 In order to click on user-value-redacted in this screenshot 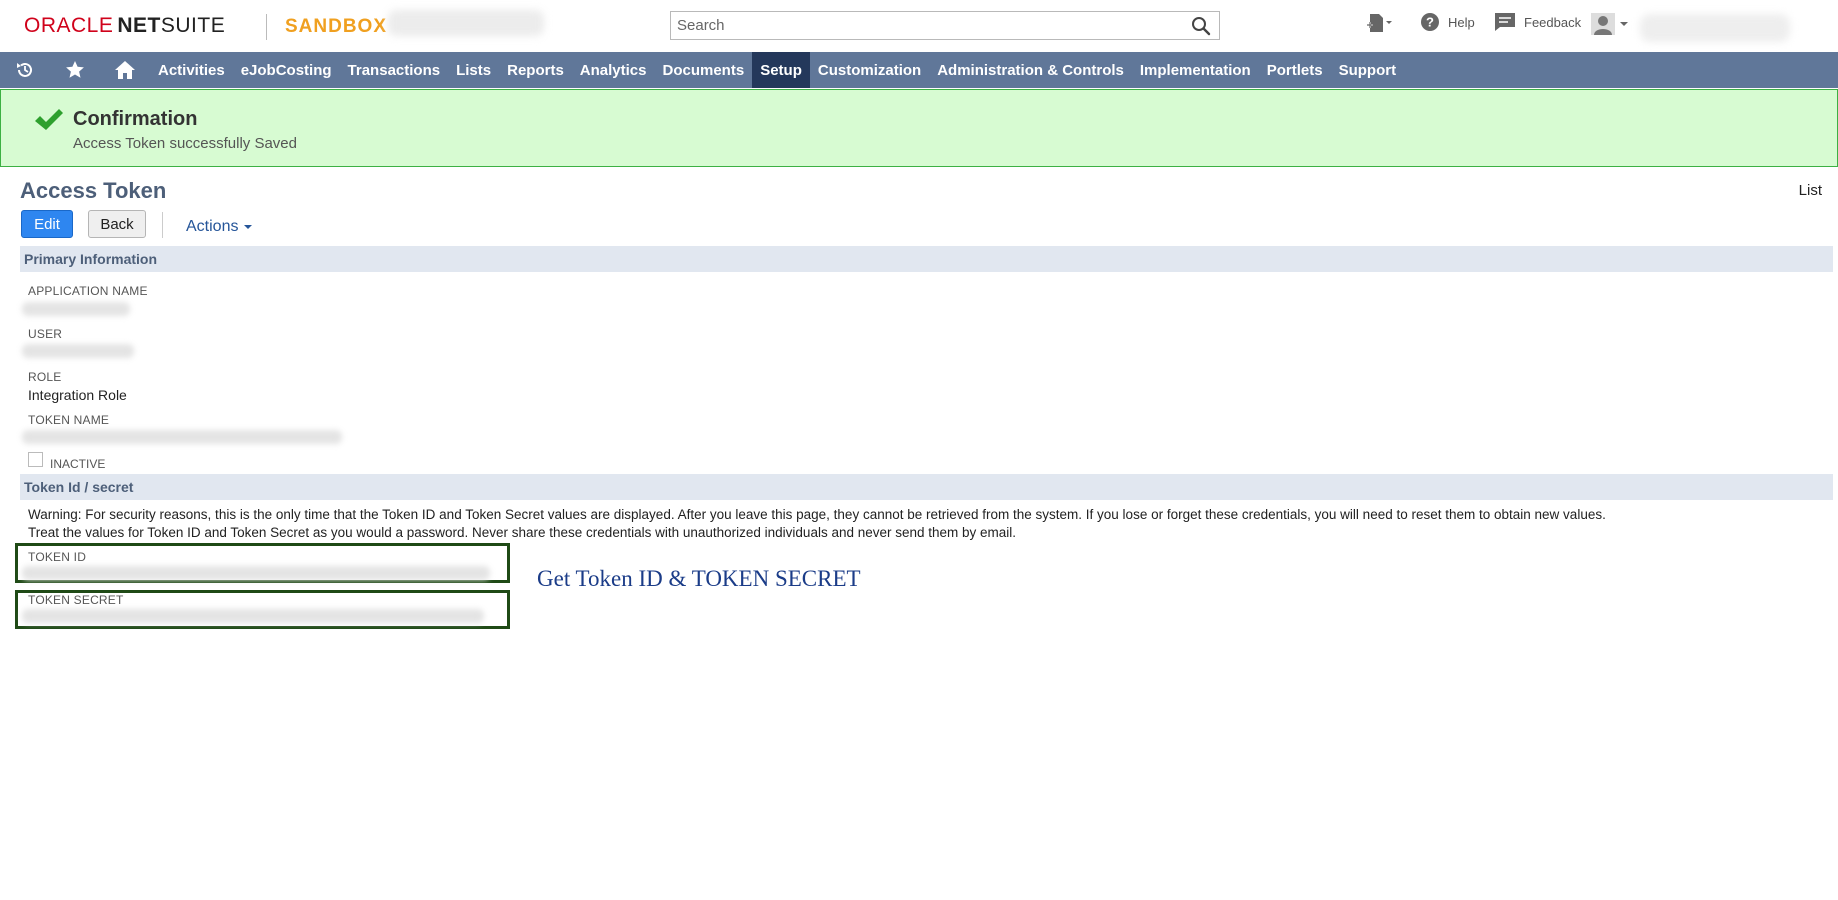, I will do `click(78, 351)`.